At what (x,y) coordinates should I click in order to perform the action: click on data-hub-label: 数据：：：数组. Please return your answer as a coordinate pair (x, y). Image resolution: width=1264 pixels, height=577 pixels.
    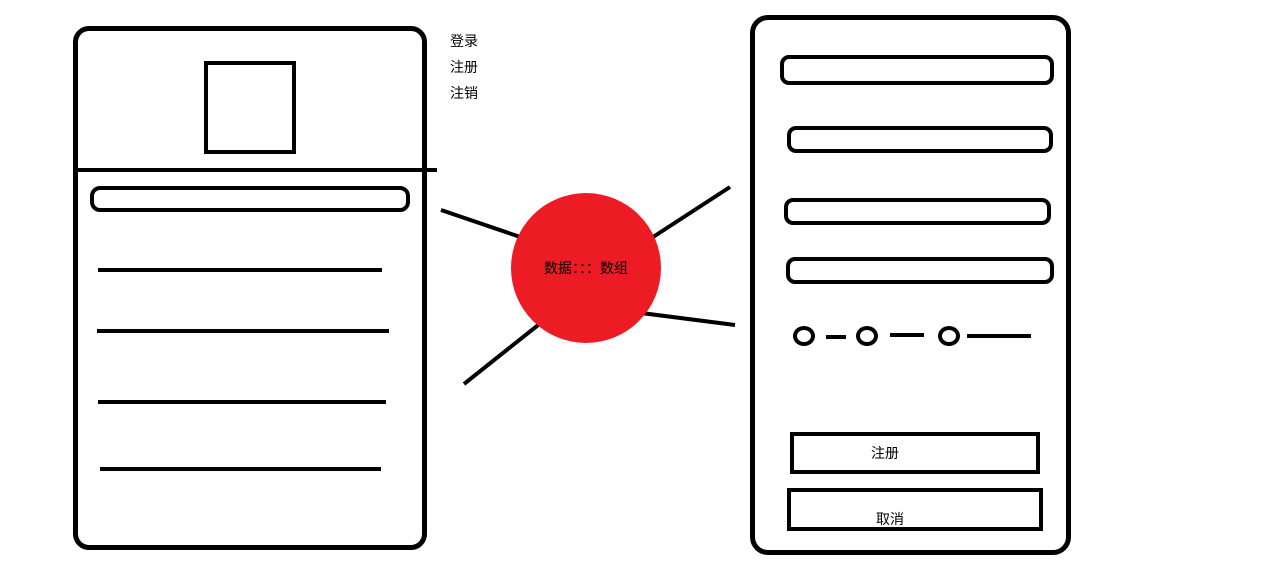
    Looking at the image, I should click on (586, 269).